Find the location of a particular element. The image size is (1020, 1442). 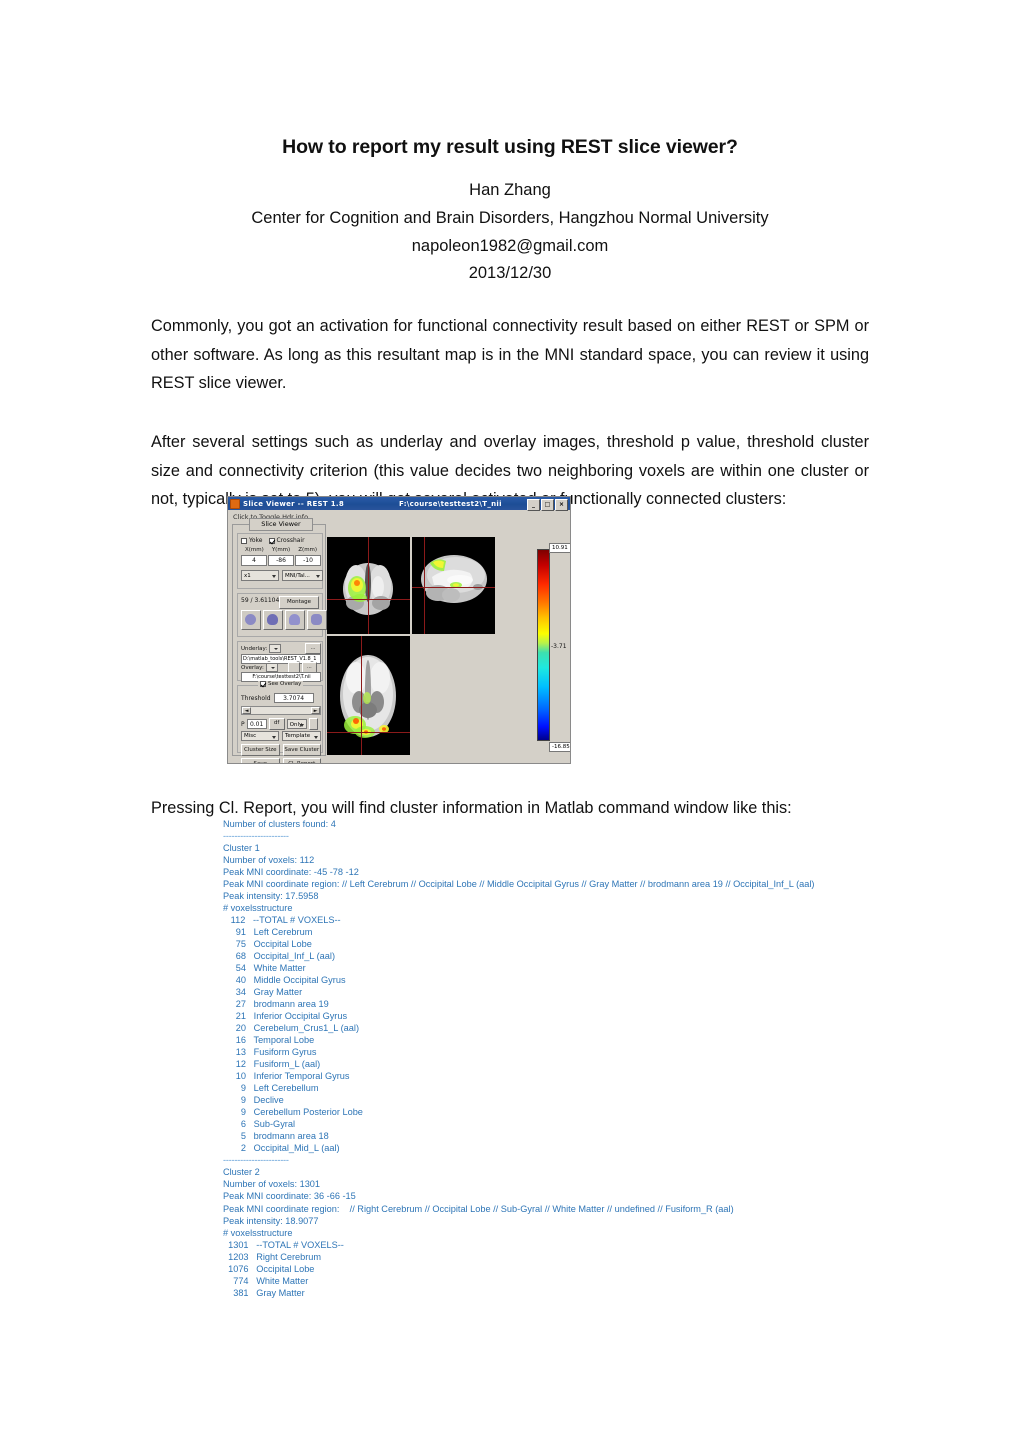

maximize-button: □ is located at coordinates (547, 504).